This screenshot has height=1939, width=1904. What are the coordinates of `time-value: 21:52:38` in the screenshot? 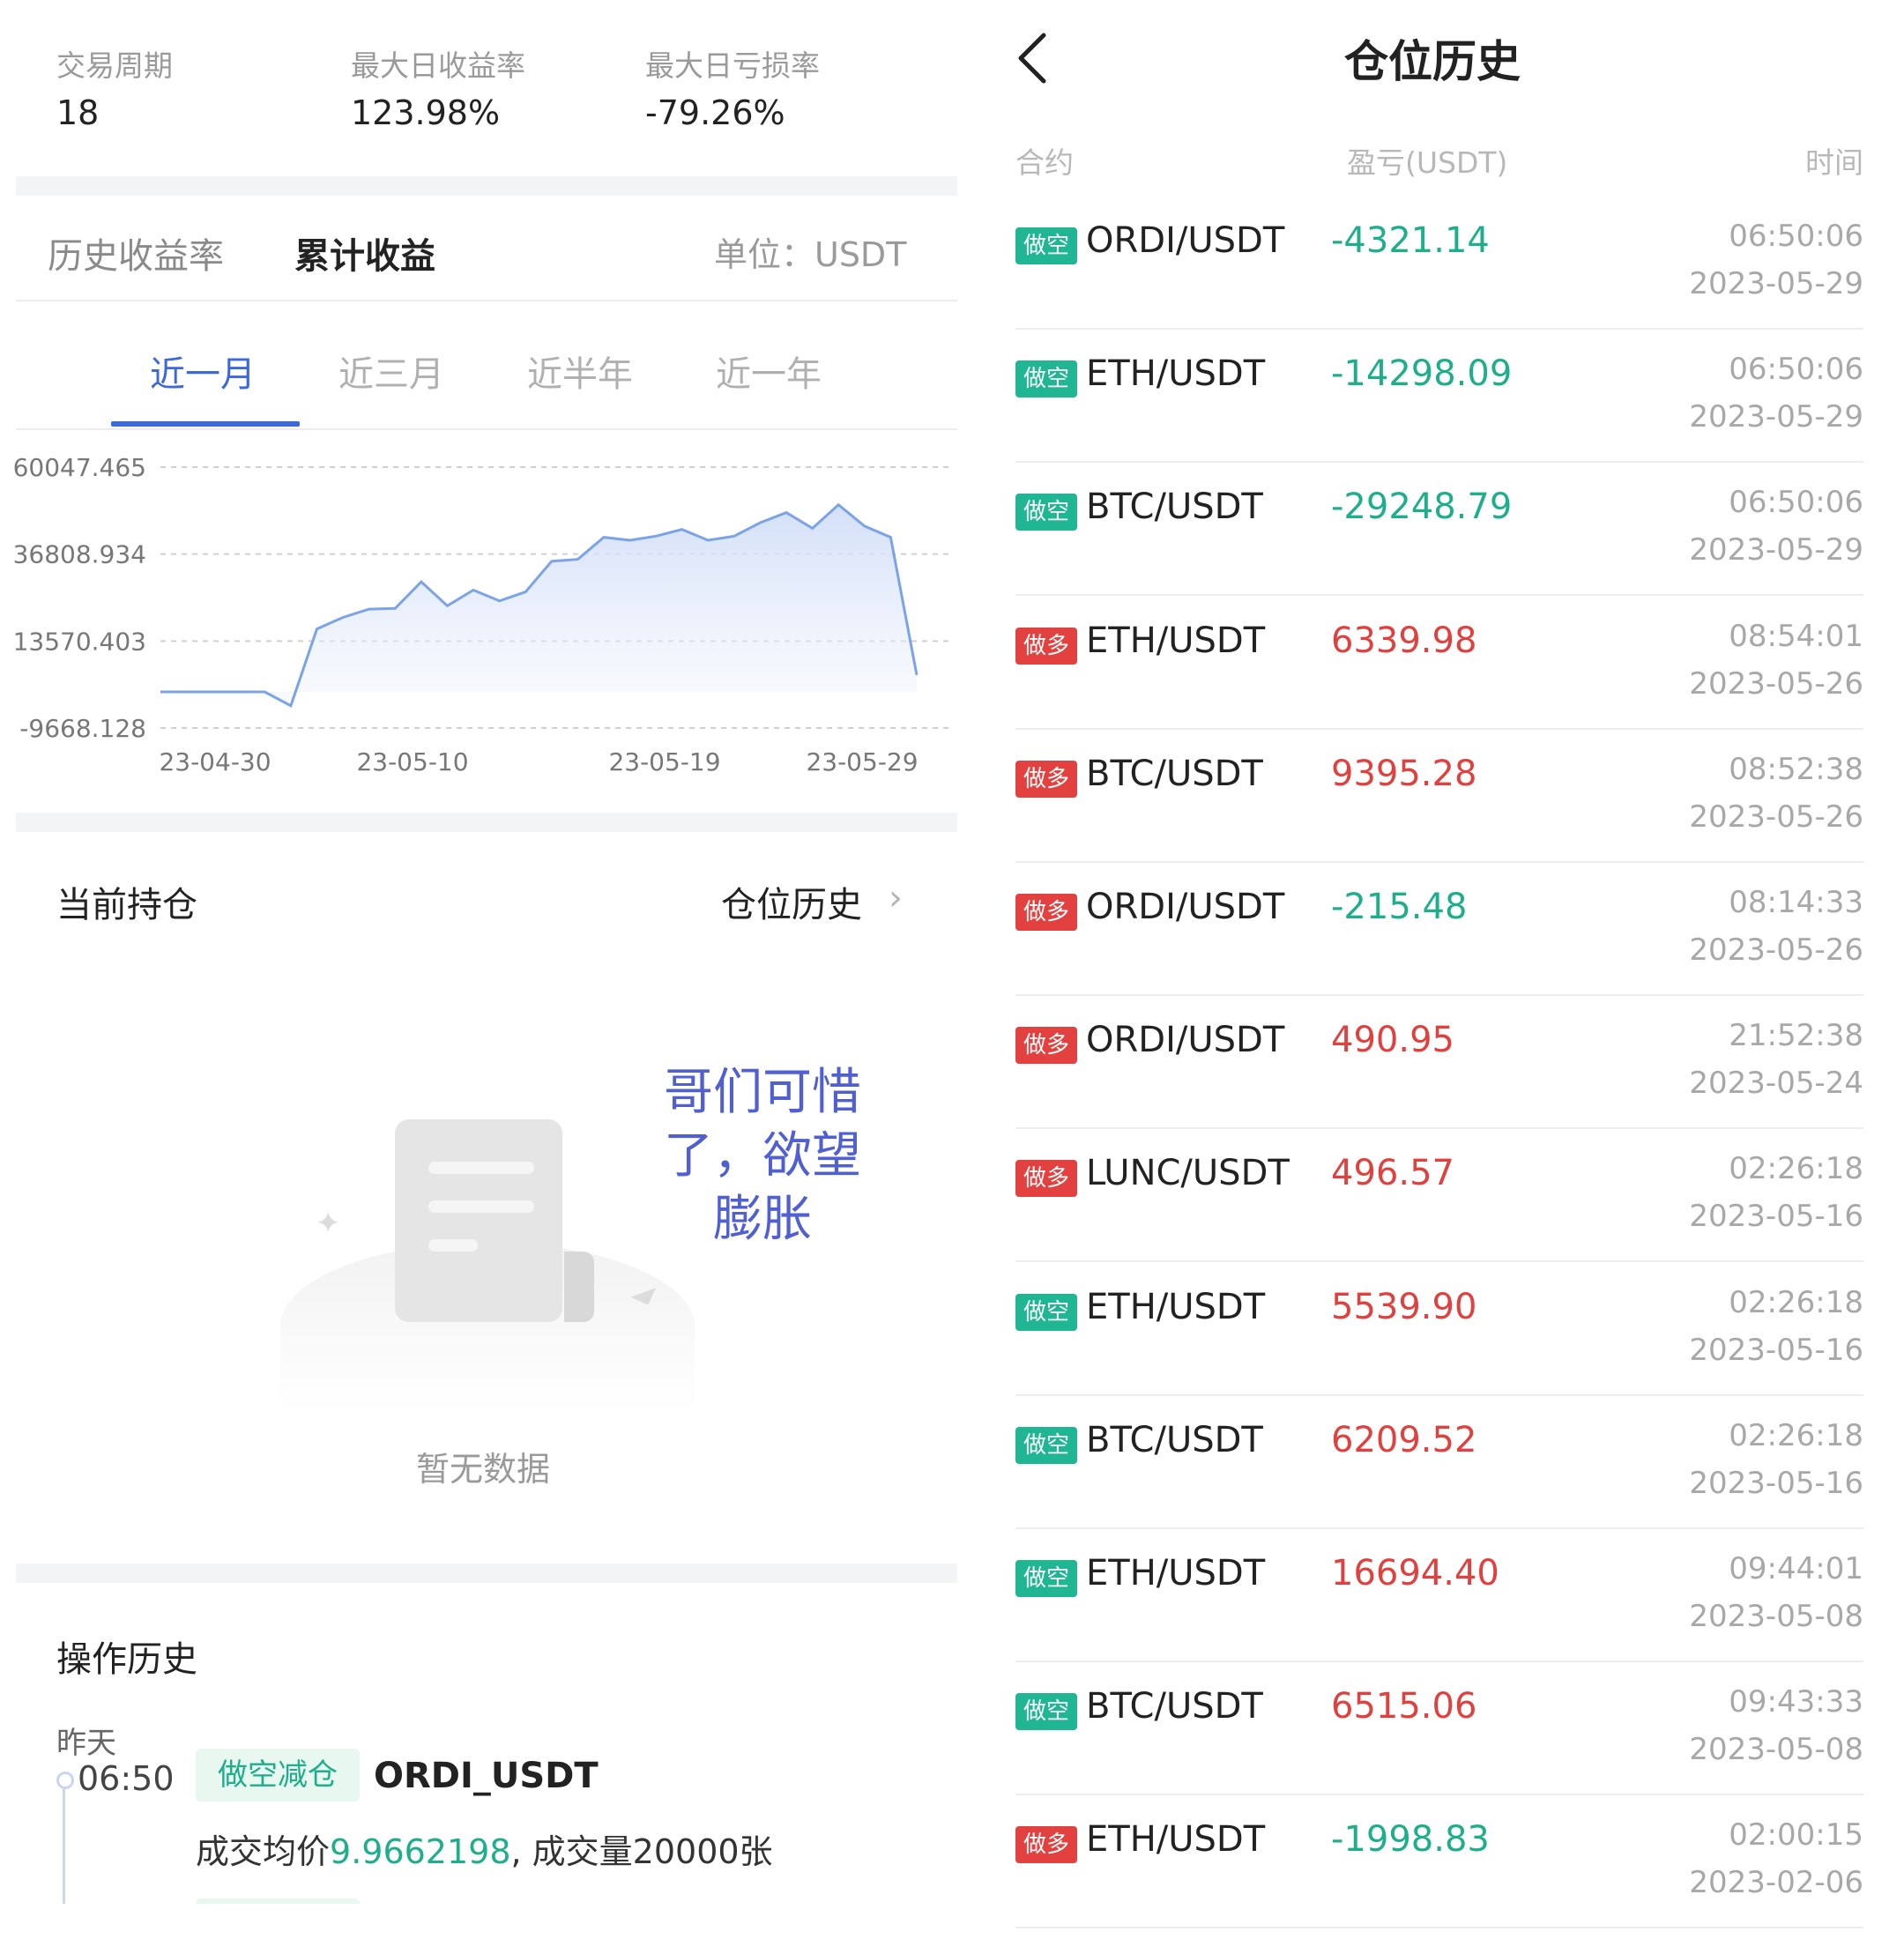 It's located at (1796, 1036).